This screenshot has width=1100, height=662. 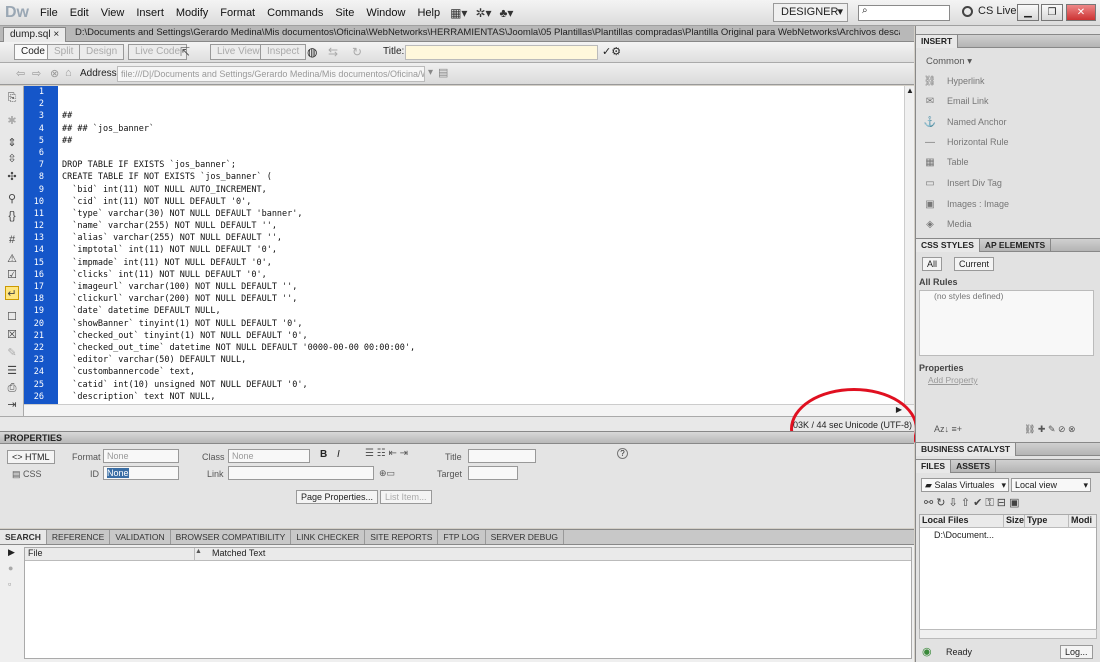 I want to click on move-css-icon: ⎙, so click(x=12, y=389).